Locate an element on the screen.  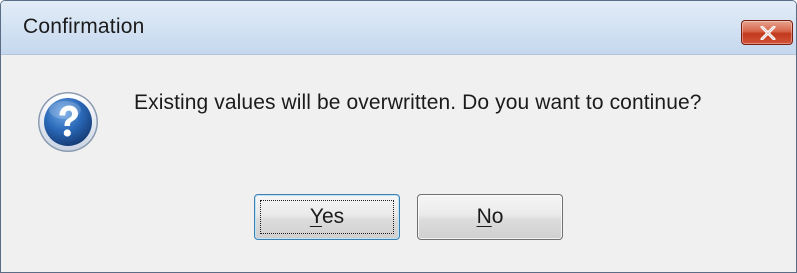
window-title: Confirmation is located at coordinates (84, 26).